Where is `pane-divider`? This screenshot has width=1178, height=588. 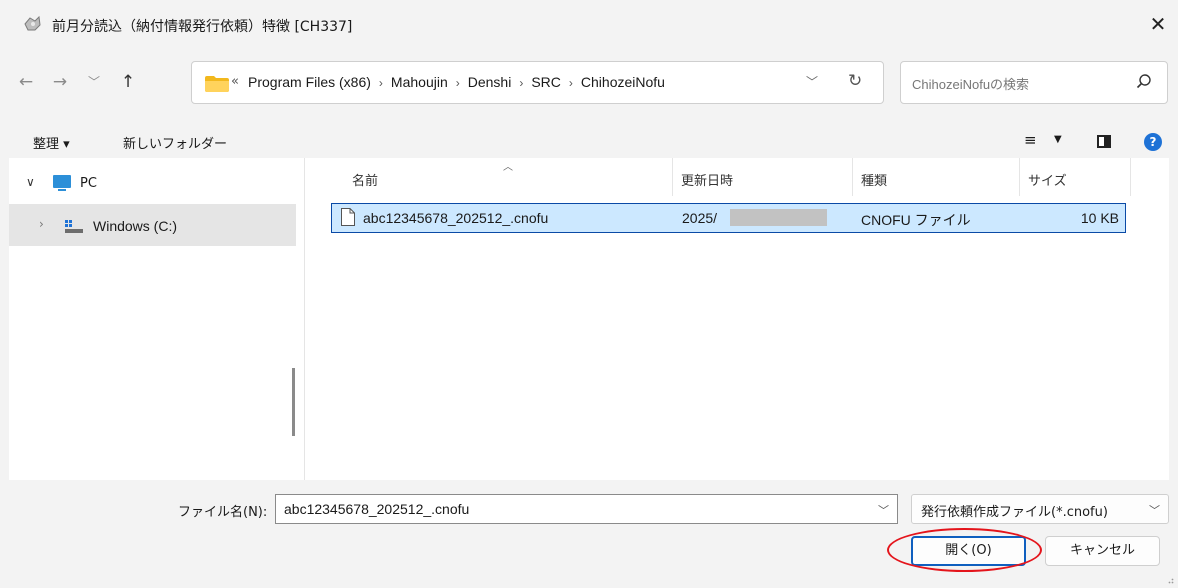
pane-divider is located at coordinates (304, 319).